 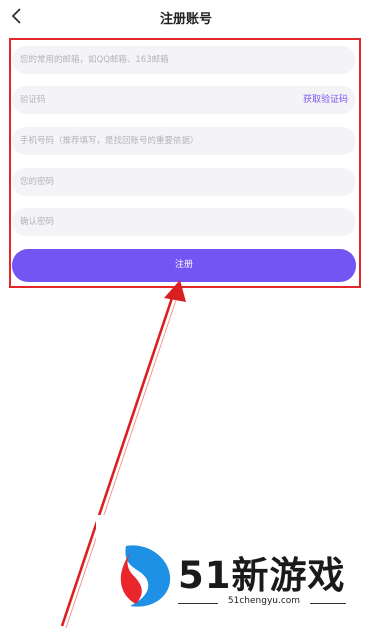 I want to click on top-bar: 注册账号, so click(x=186, y=17).